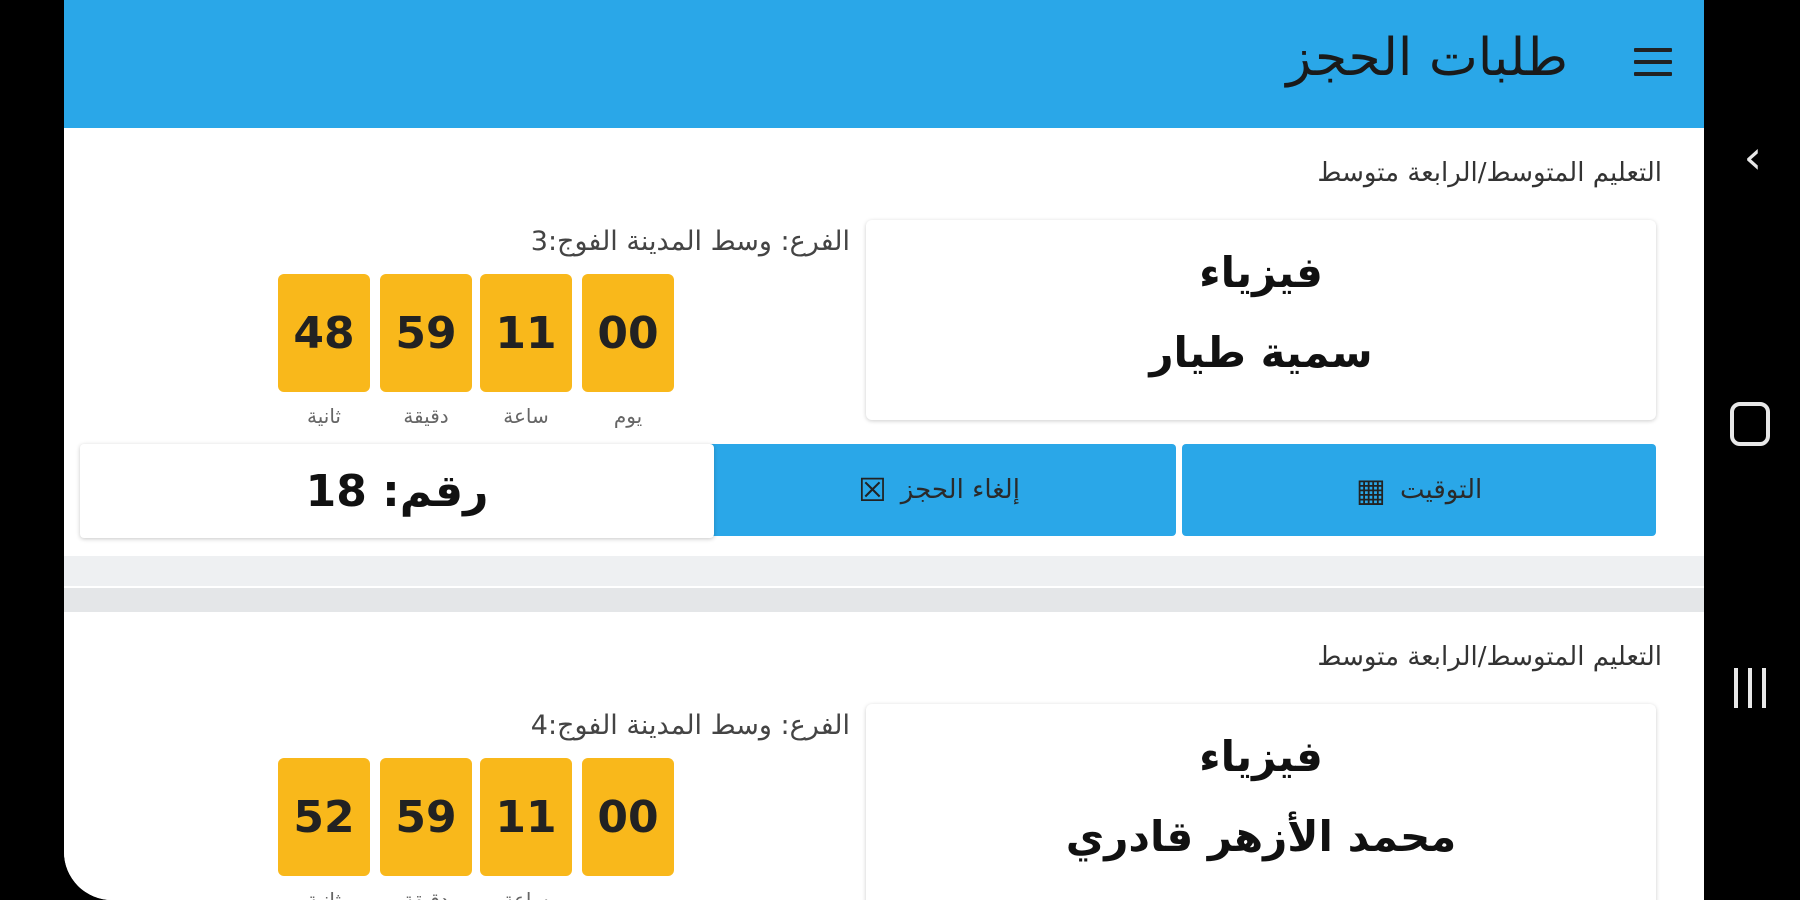  Describe the element at coordinates (478, 354) in the screenshot. I see `countdown-timer: 48 ثانية 59 دقيقة 11 ساعة 00 يوم` at that location.